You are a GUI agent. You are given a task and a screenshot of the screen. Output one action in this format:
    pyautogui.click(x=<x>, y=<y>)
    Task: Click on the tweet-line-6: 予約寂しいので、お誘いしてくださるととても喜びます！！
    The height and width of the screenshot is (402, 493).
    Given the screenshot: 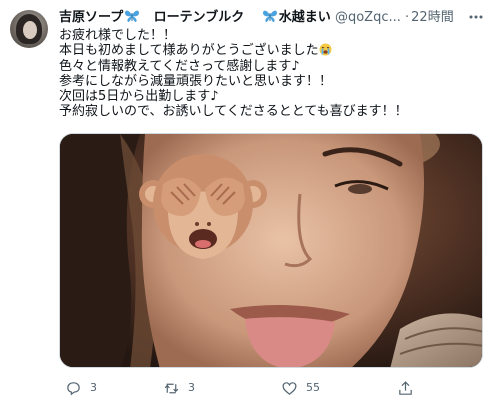 What is the action you would take?
    pyautogui.click(x=233, y=112)
    